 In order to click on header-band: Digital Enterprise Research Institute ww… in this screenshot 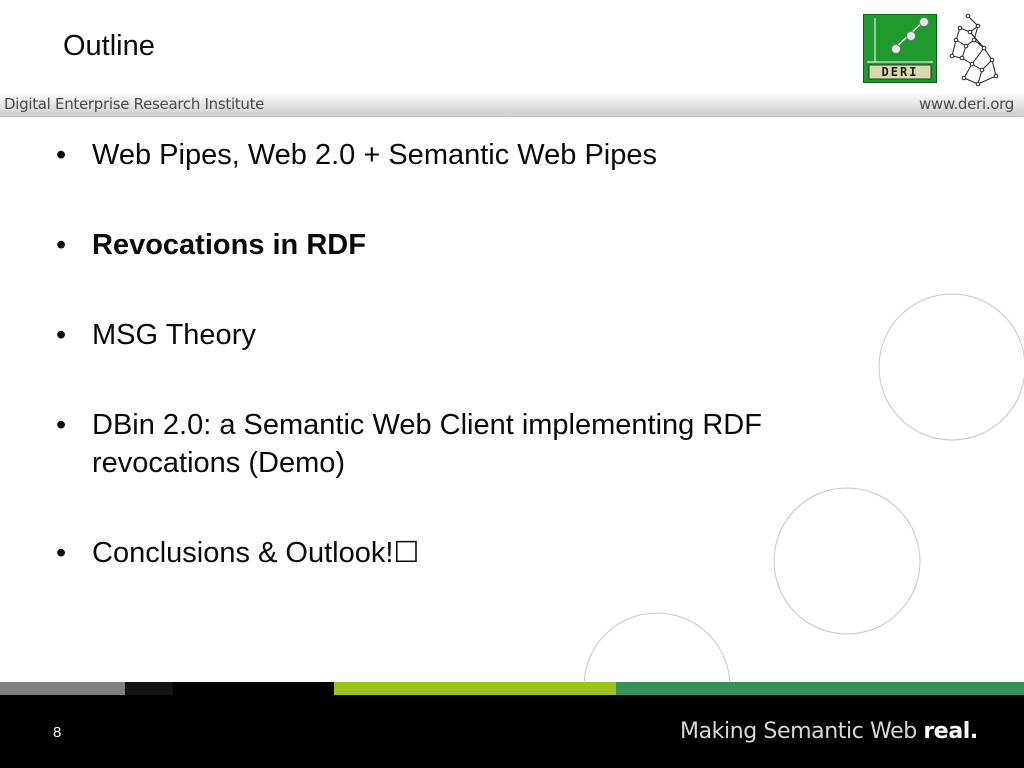, I will do `click(512, 104)`.